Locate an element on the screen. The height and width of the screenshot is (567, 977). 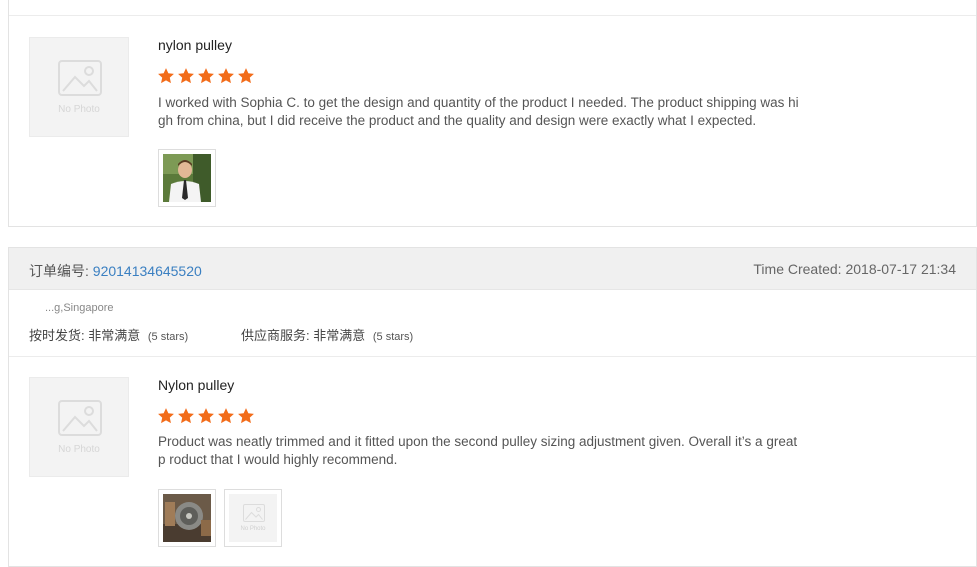
review-photo: No Photo is located at coordinates (253, 518).